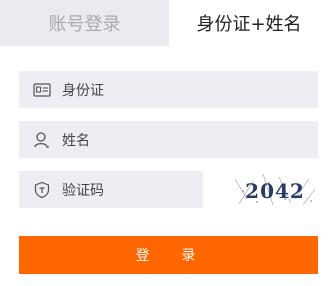 The height and width of the screenshot is (286, 329). I want to click on tab-id-name-login-label: 身份证+姓名, so click(249, 24).